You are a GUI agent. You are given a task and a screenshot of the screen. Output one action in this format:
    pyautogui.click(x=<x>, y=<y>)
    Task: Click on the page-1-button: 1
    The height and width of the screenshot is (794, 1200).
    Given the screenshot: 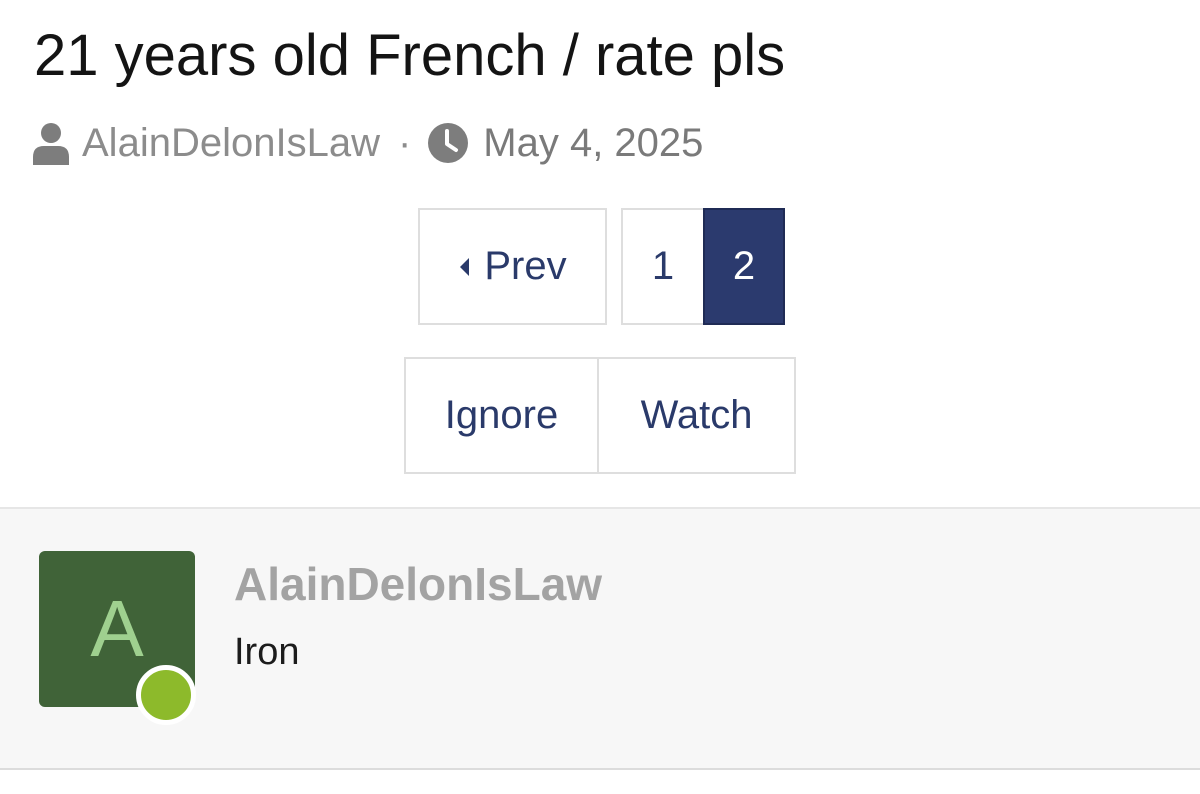 What is the action you would take?
    pyautogui.click(x=662, y=266)
    